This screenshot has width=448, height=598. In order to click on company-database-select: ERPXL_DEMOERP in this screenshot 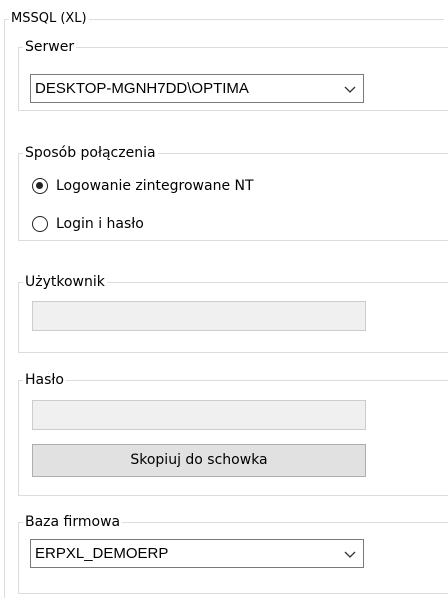, I will do `click(197, 553)`.